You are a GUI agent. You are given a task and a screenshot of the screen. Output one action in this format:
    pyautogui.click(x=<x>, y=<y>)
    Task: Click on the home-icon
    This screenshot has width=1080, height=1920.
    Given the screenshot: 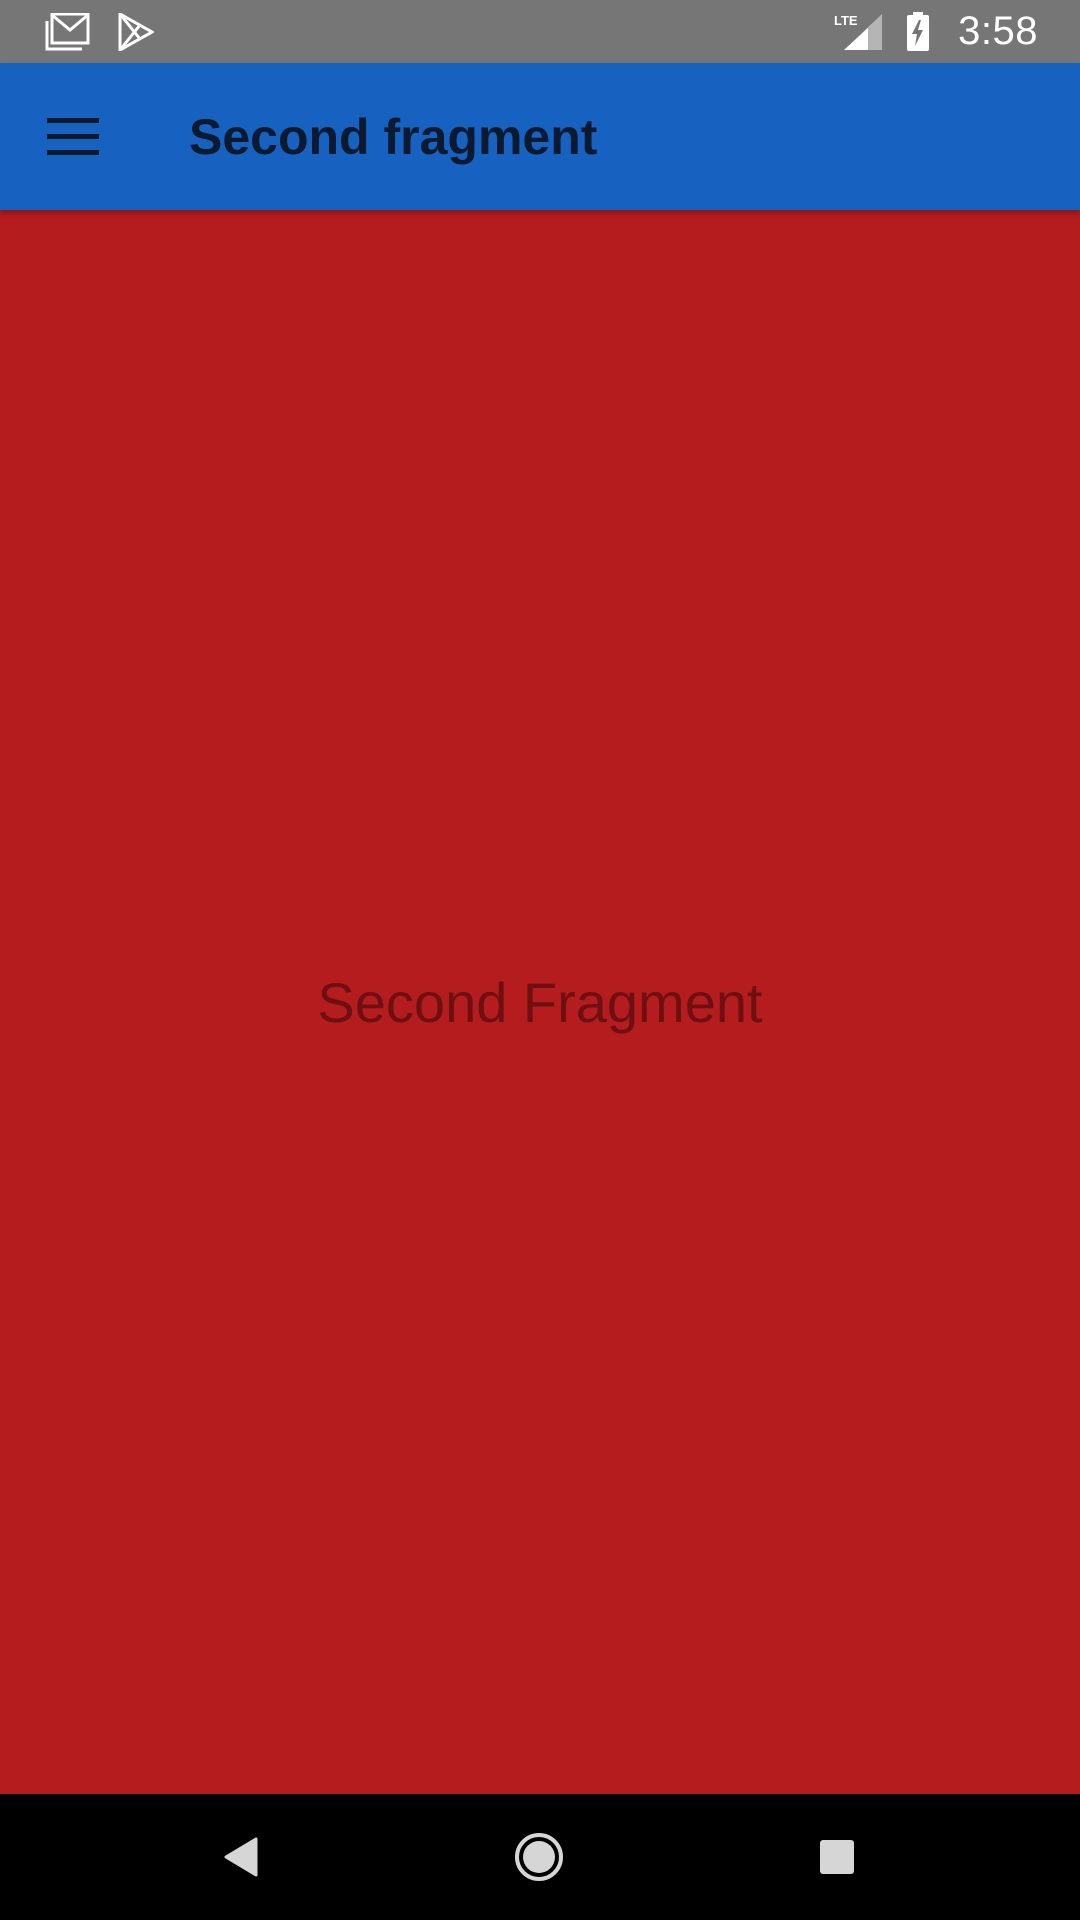 What is the action you would take?
    pyautogui.click(x=539, y=1857)
    